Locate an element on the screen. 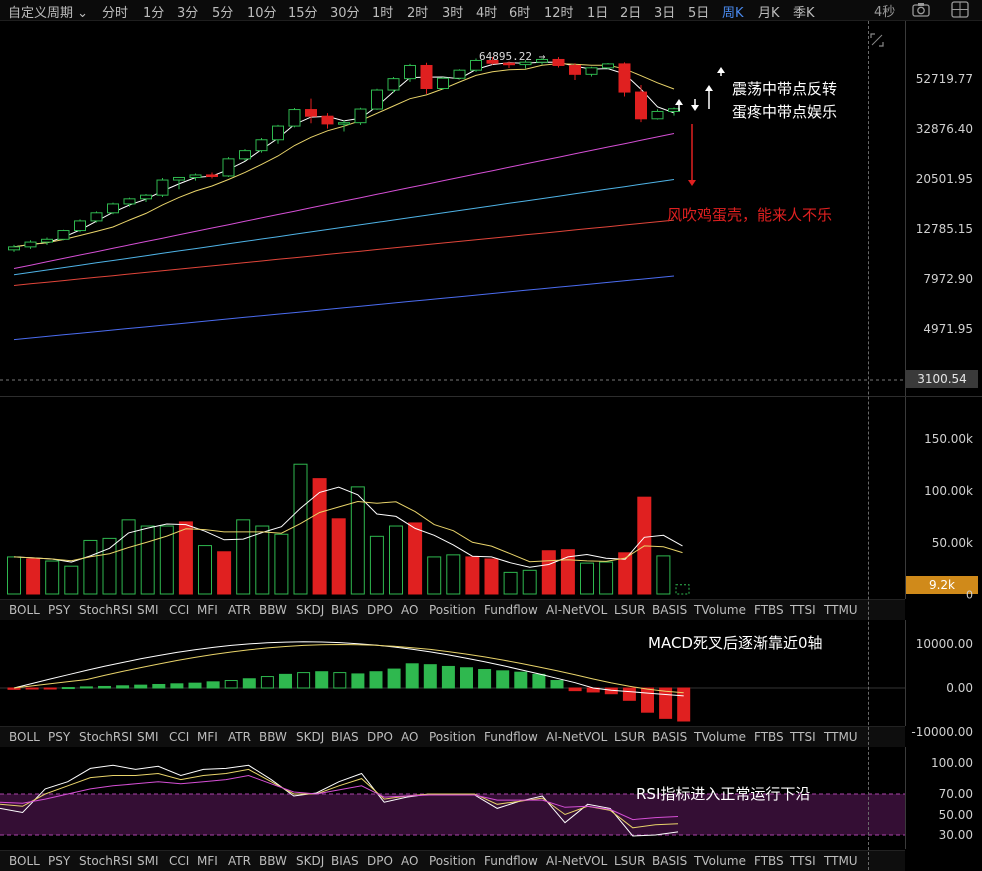 This screenshot has height=871, width=982. volume-bar is located at coordinates (472, 575).